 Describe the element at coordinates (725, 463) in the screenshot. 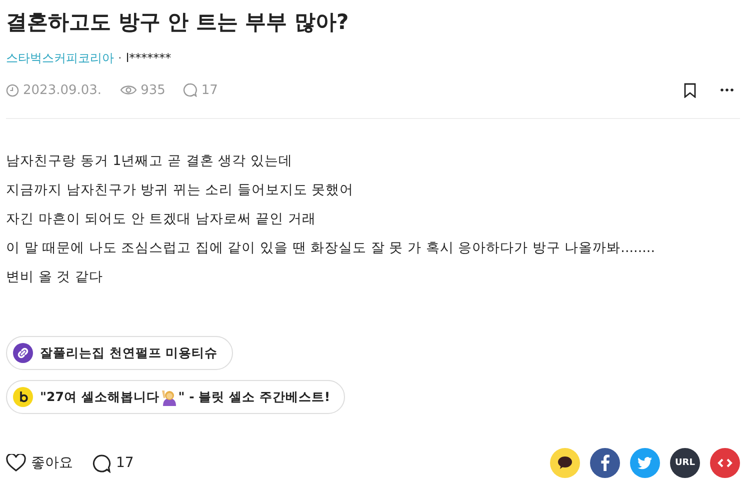

I see `embed-code-icon` at that location.